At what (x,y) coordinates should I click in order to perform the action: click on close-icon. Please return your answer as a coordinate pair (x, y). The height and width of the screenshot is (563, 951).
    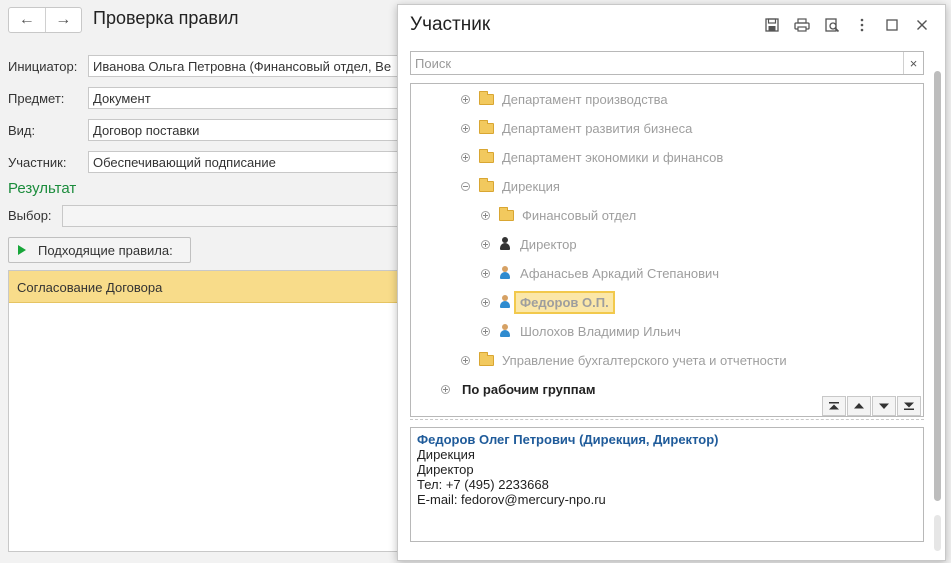
    Looking at the image, I should click on (922, 25).